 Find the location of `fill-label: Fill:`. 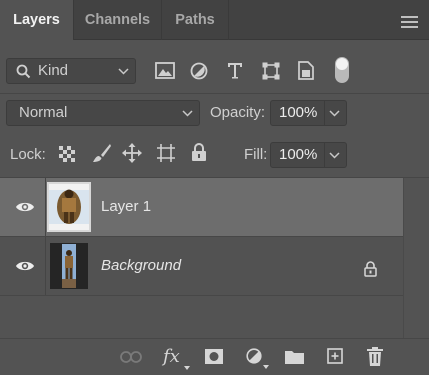

fill-label: Fill: is located at coordinates (256, 154).